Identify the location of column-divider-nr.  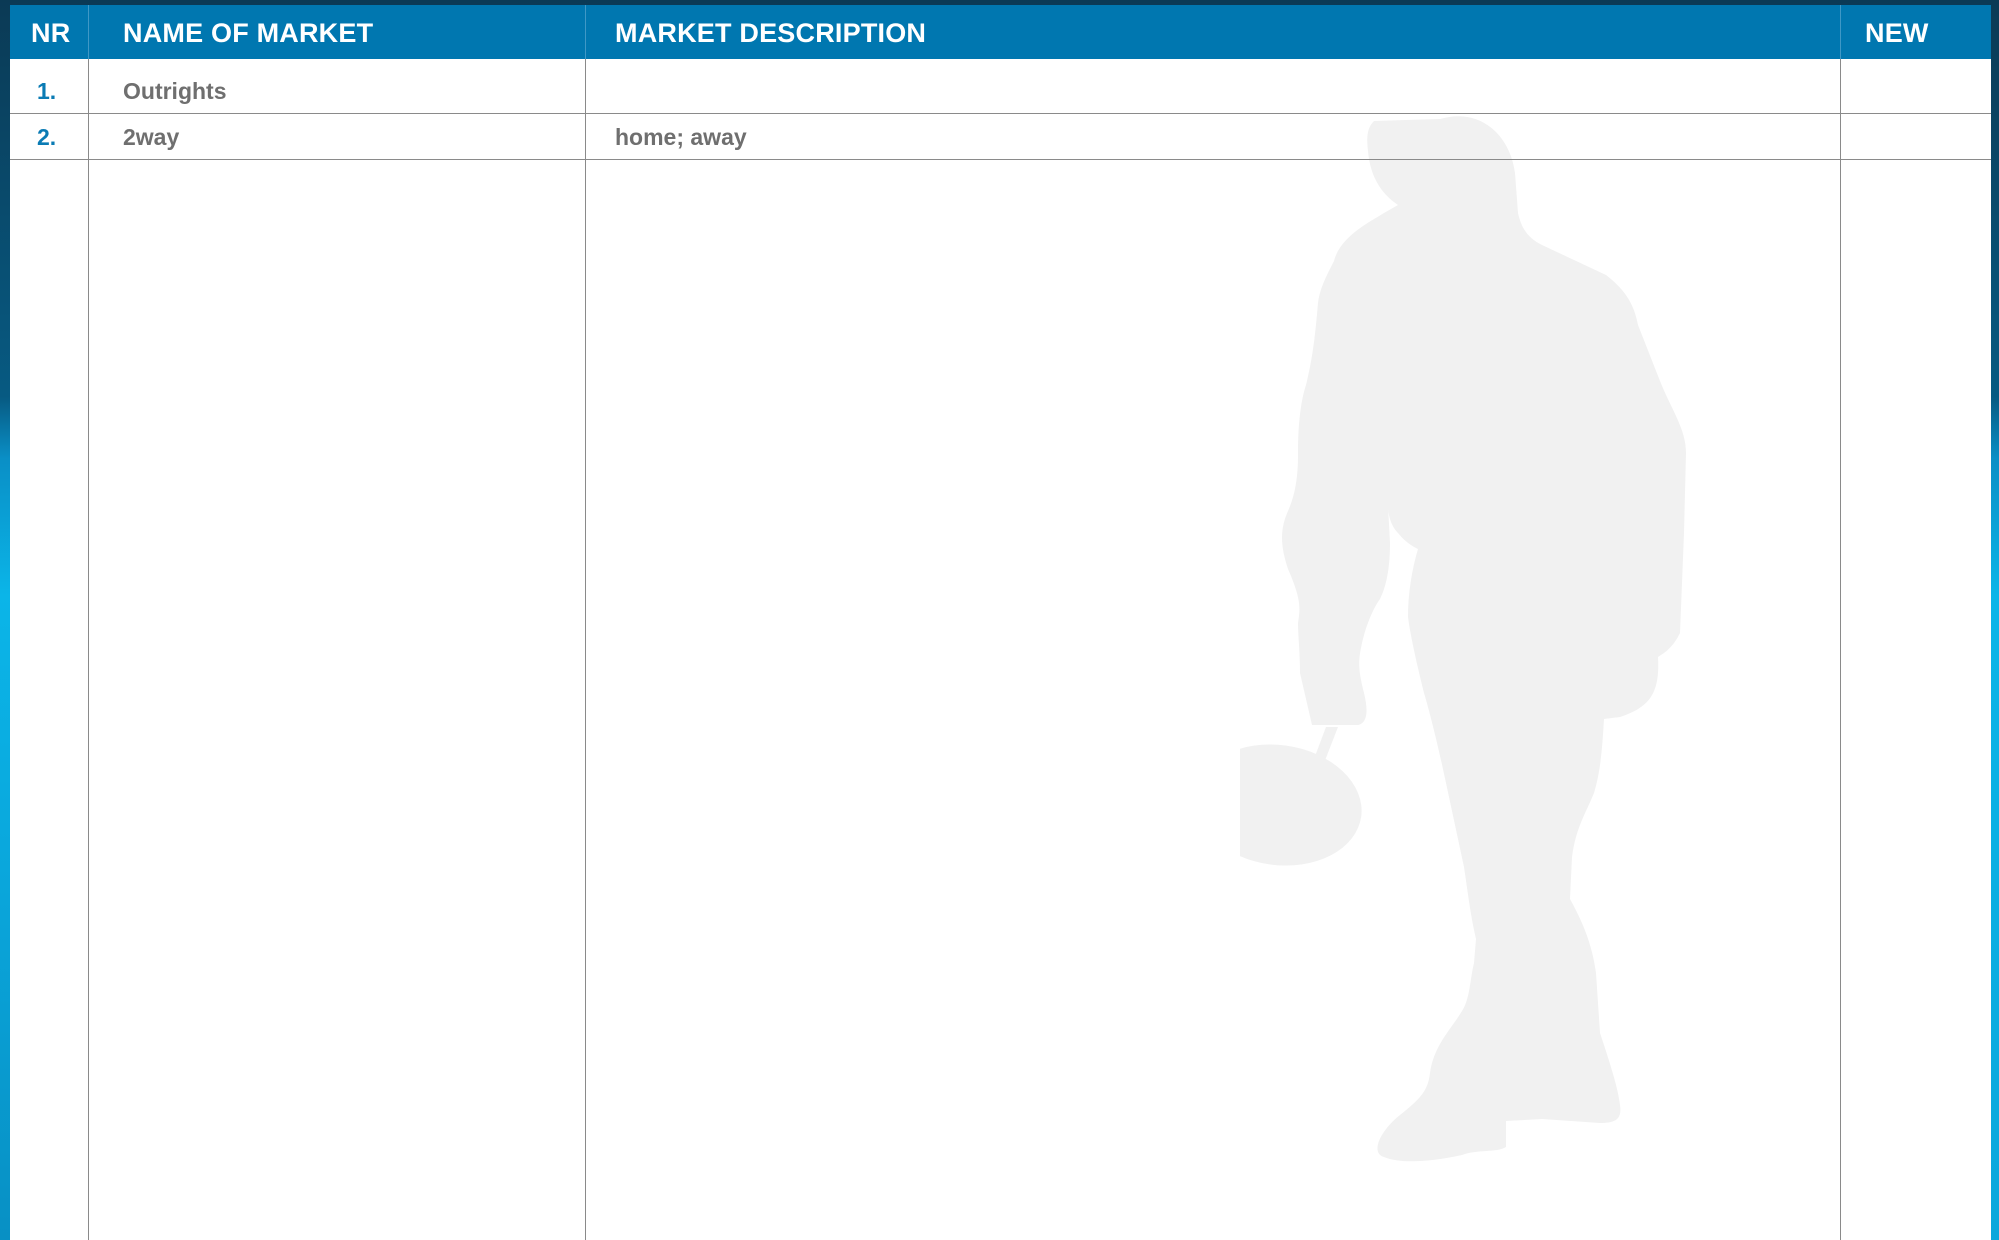
(88, 622).